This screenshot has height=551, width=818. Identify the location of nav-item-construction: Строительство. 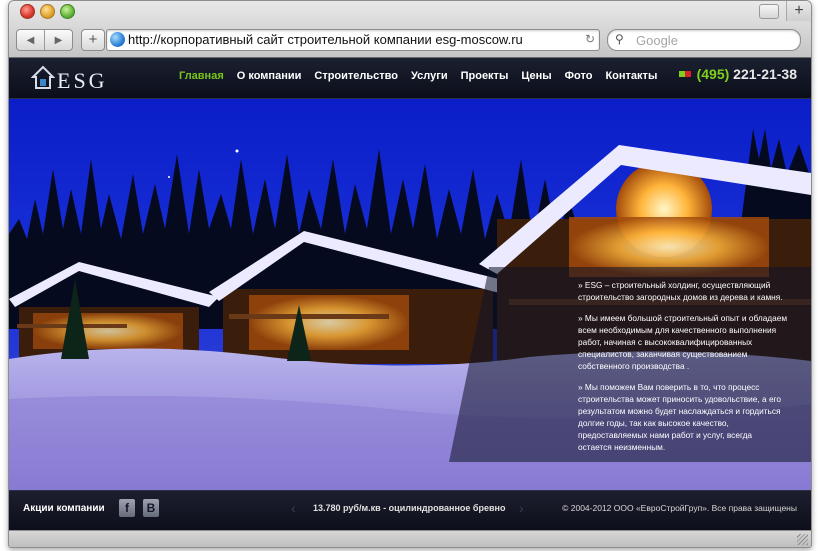
(356, 76).